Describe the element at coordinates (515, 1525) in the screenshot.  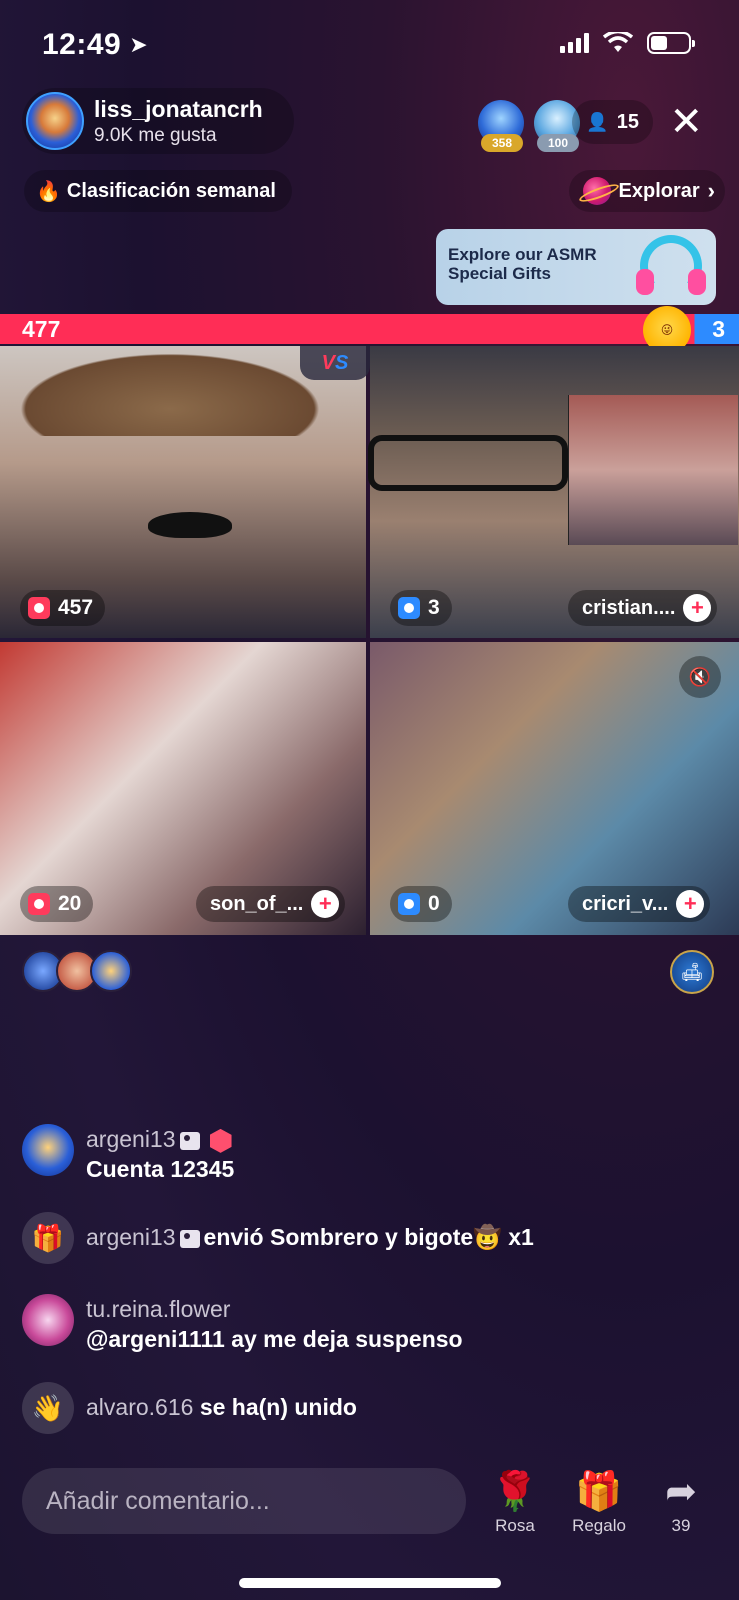
I see `rose-label: Rosa` at that location.